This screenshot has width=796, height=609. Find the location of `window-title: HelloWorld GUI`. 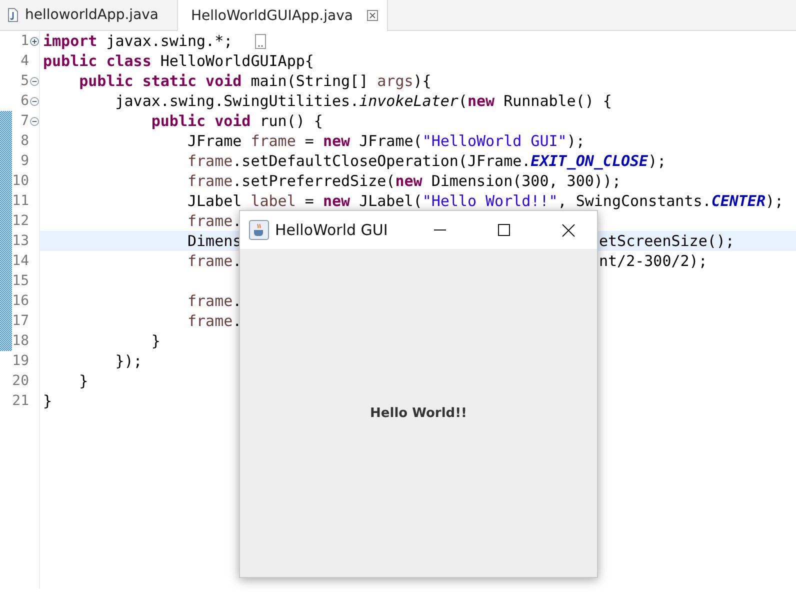

window-title: HelloWorld GUI is located at coordinates (332, 230).